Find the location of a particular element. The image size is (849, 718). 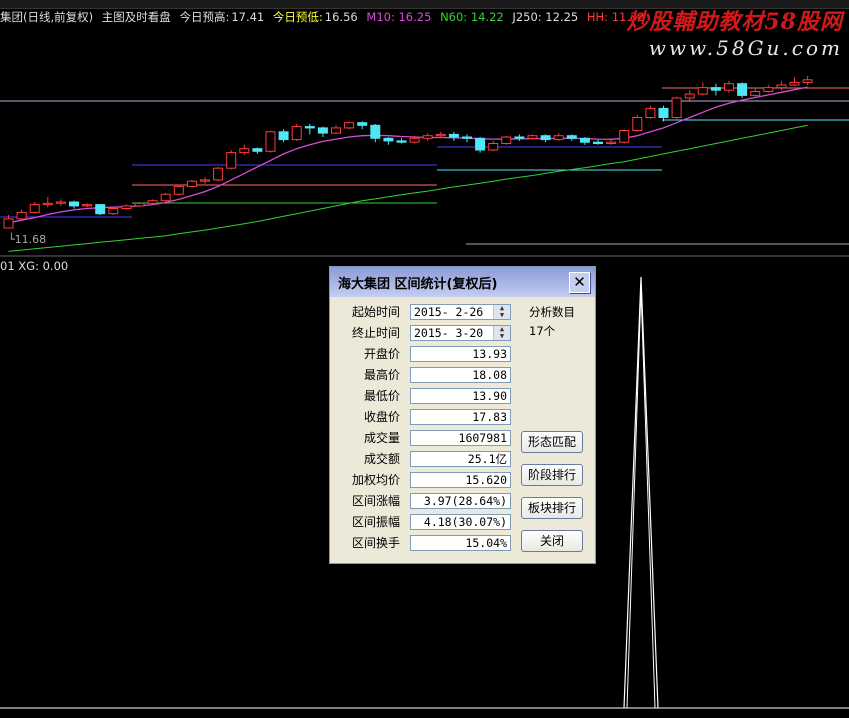

sector-rank-button: 板块排行 is located at coordinates (552, 508).